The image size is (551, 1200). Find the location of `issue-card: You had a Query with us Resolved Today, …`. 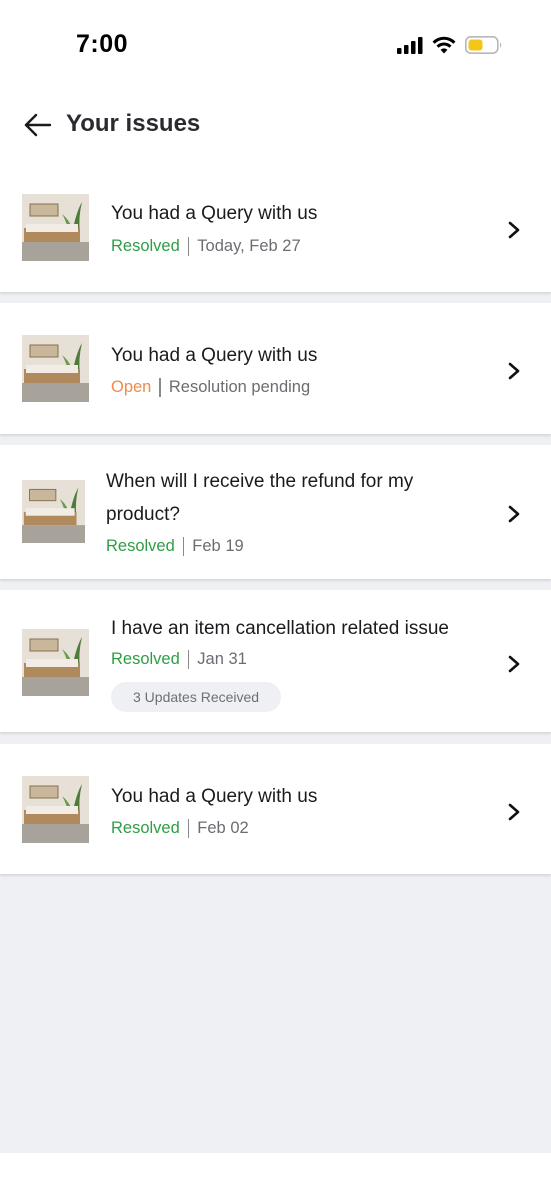

issue-card: You had a Query with us Resolved Today, … is located at coordinates (275, 226).